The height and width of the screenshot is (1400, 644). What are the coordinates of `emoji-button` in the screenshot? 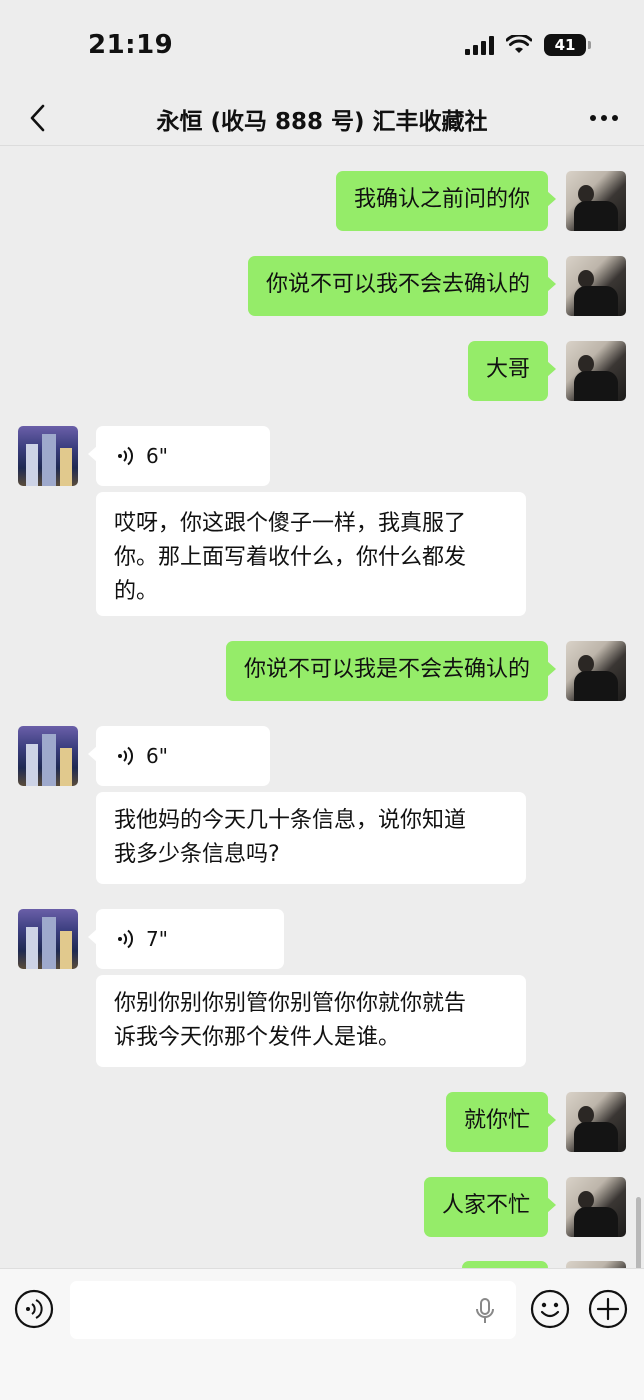 It's located at (550, 1309).